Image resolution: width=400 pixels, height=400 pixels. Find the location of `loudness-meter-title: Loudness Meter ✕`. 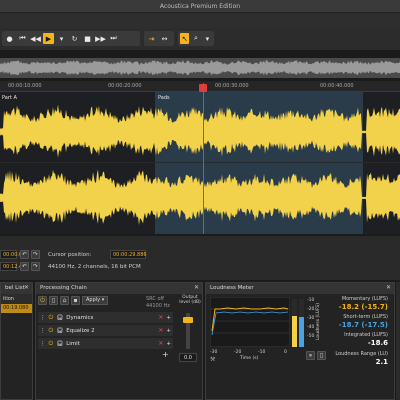

loudness-meter-title: Loudness Meter ✕ is located at coordinates (300, 288).